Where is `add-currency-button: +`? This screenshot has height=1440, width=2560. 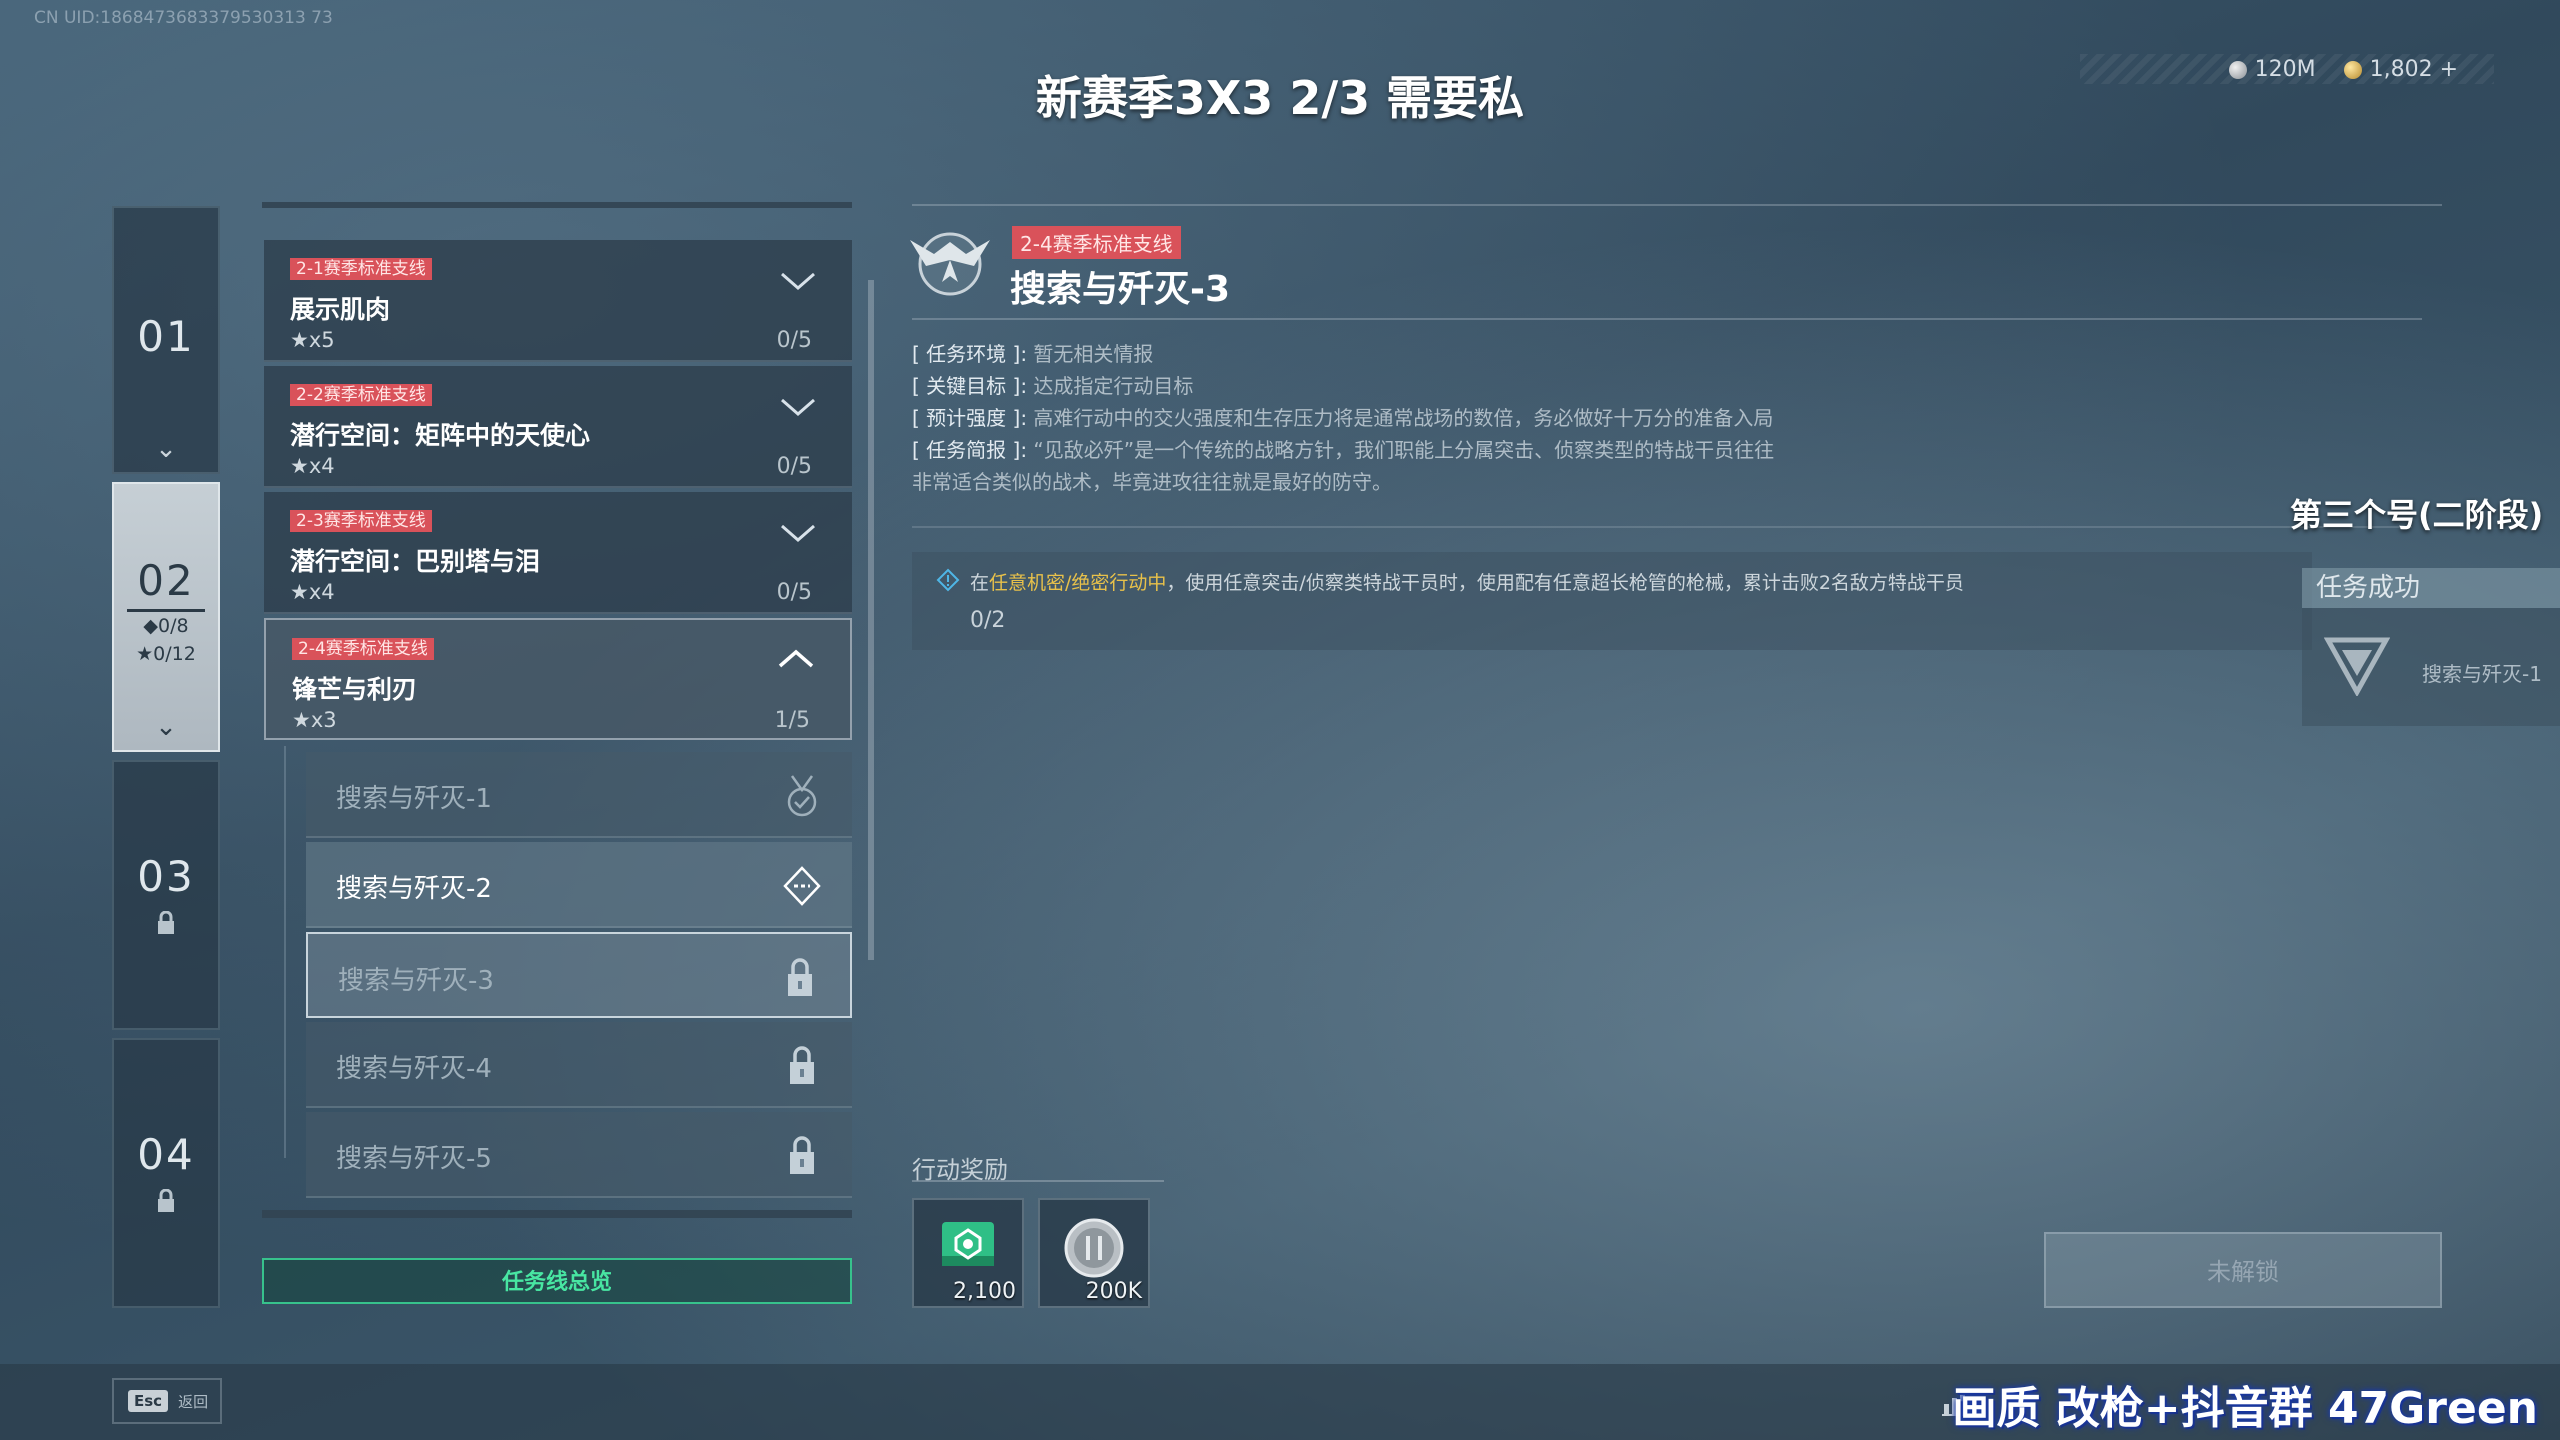
add-currency-button: + is located at coordinates (2449, 69).